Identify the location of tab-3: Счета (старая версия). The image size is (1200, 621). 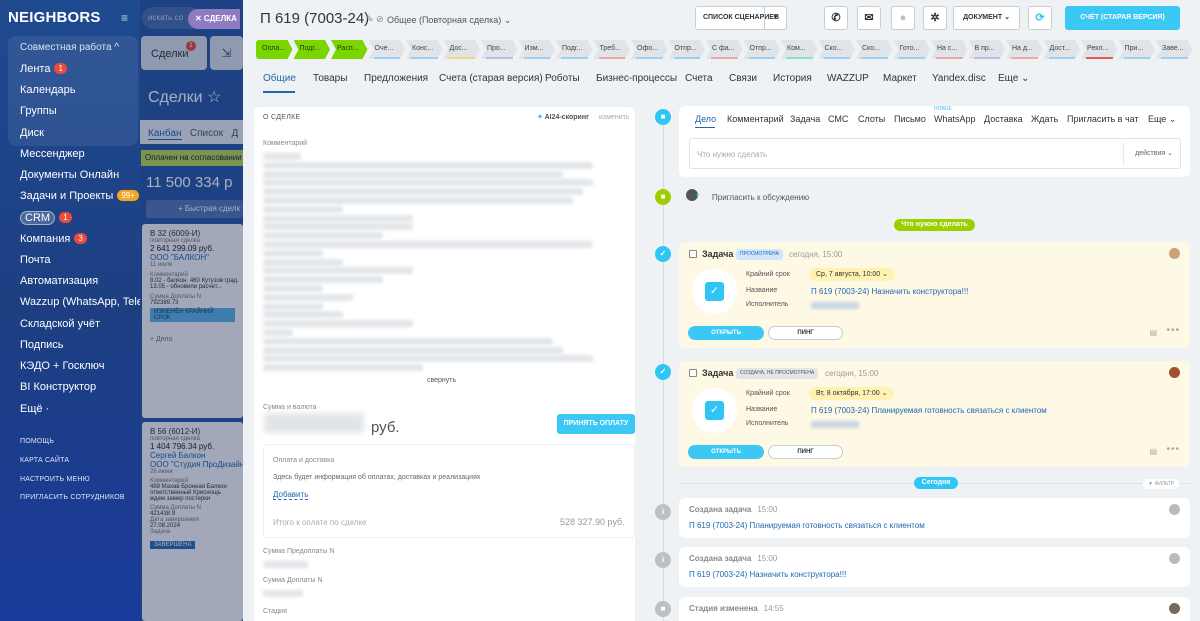
(491, 78).